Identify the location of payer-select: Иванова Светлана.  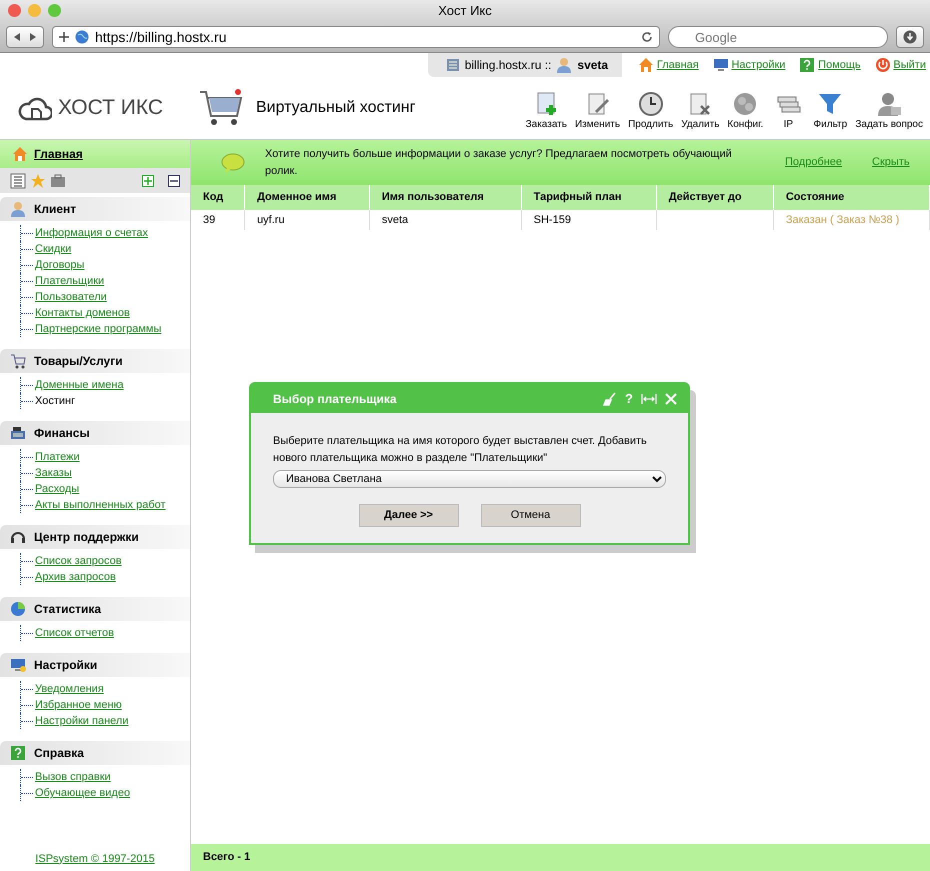
(469, 479).